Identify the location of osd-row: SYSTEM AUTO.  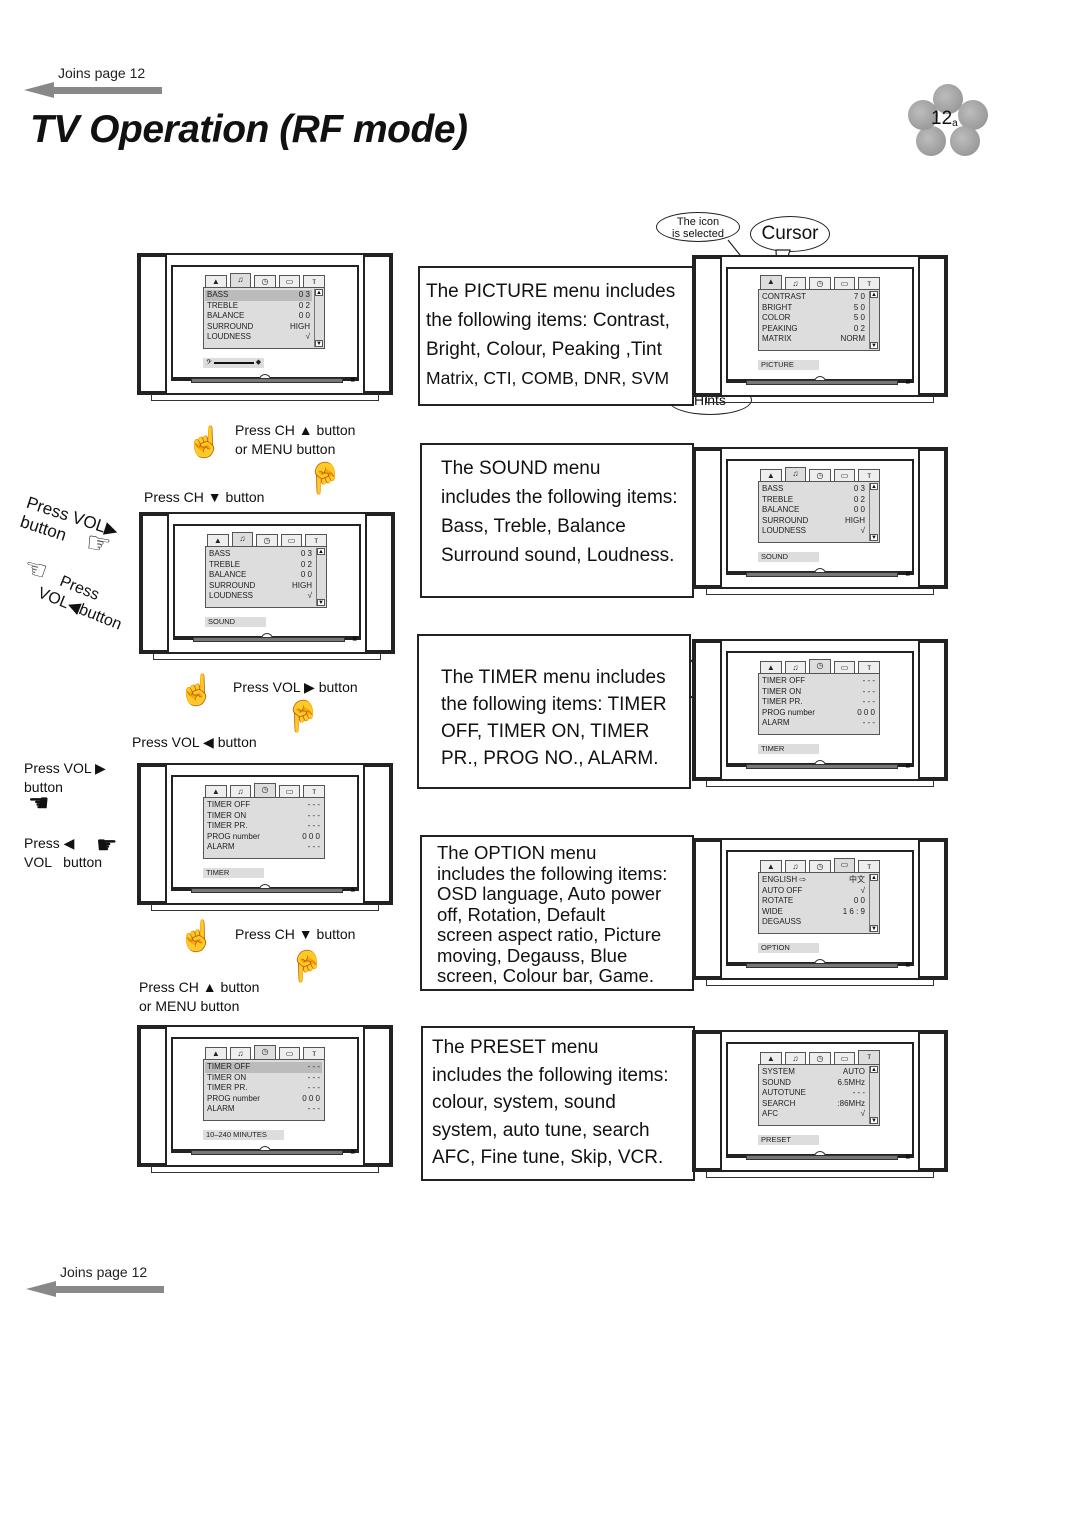
(813, 1072).